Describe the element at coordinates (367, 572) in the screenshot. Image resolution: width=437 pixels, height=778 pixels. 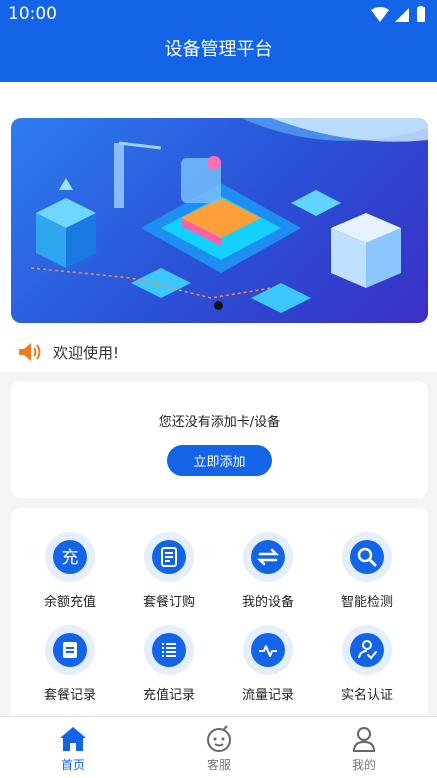
I see `menu-item-smart-detect: 智能检测` at that location.